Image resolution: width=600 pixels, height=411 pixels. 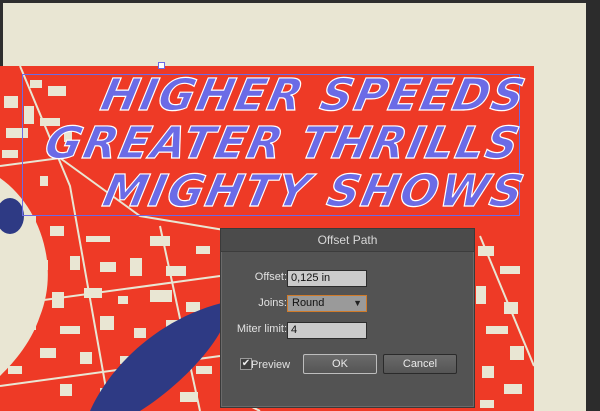 What do you see at coordinates (261, 329) in the screenshot?
I see `miter-limit-label: Miter limit:` at bounding box center [261, 329].